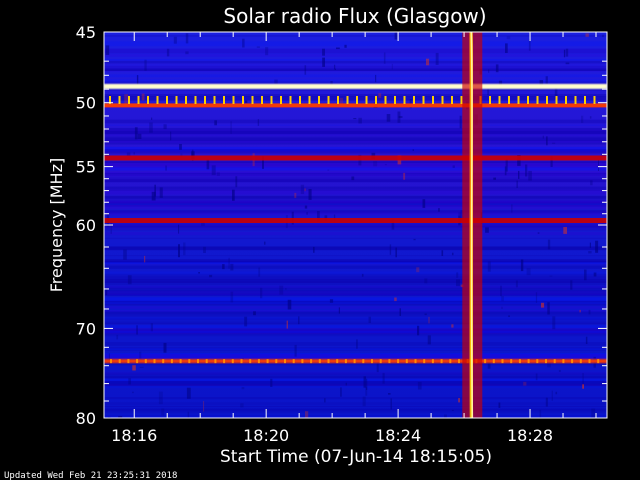 The image size is (640, 480). I want to click on y-tick-label: 60, so click(86, 225).